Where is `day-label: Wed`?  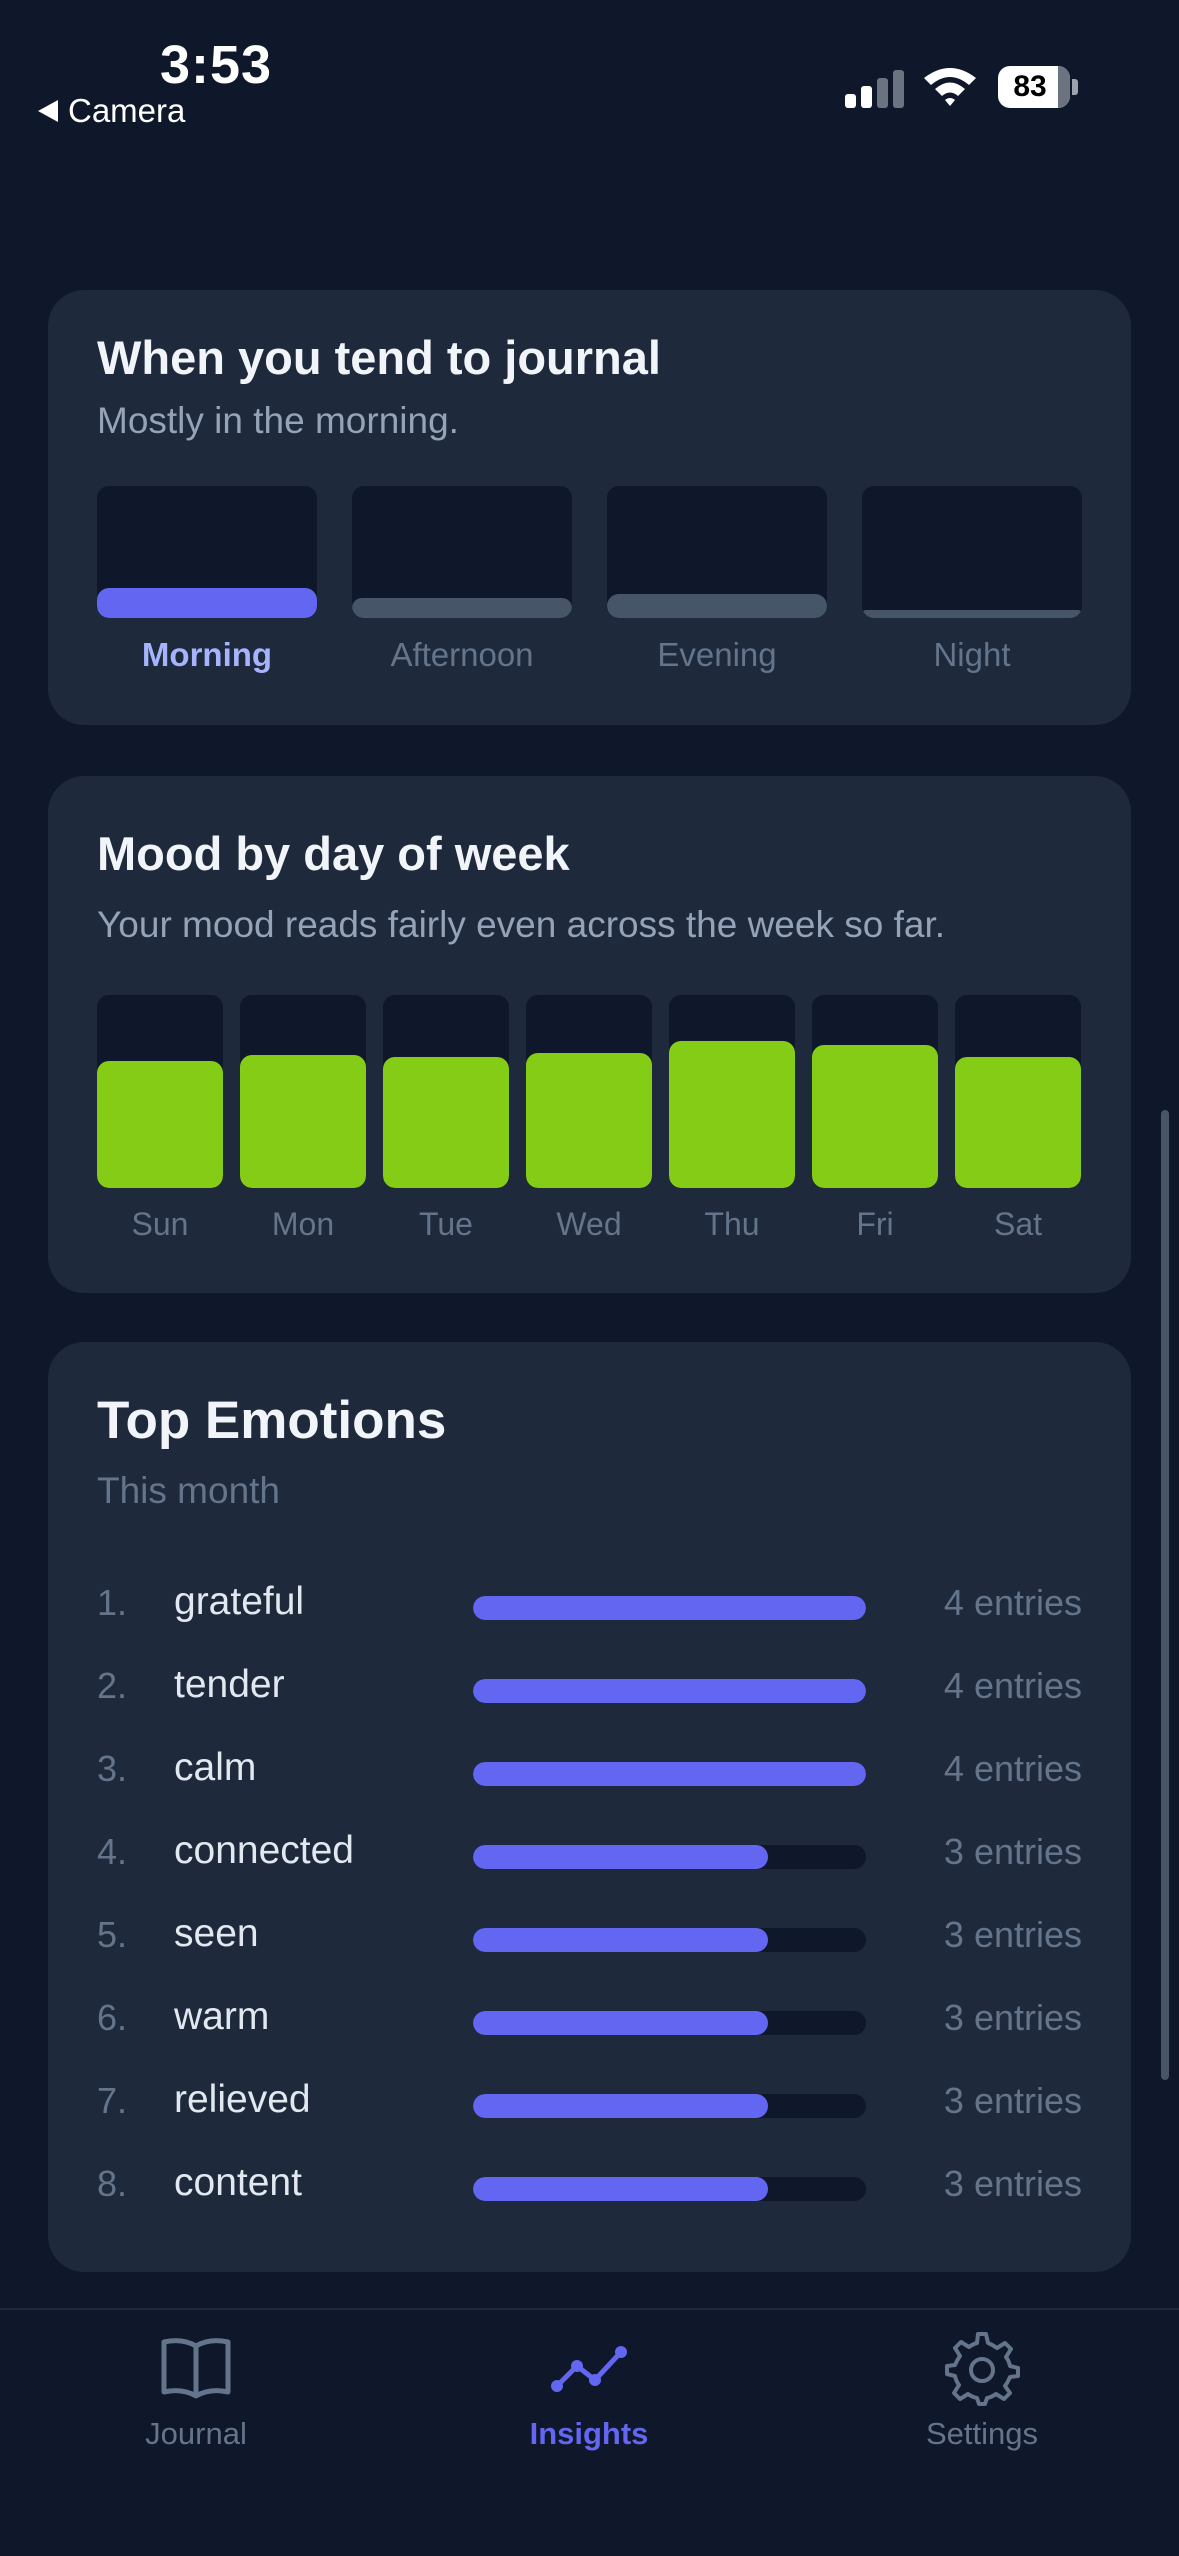 day-label: Wed is located at coordinates (589, 1224).